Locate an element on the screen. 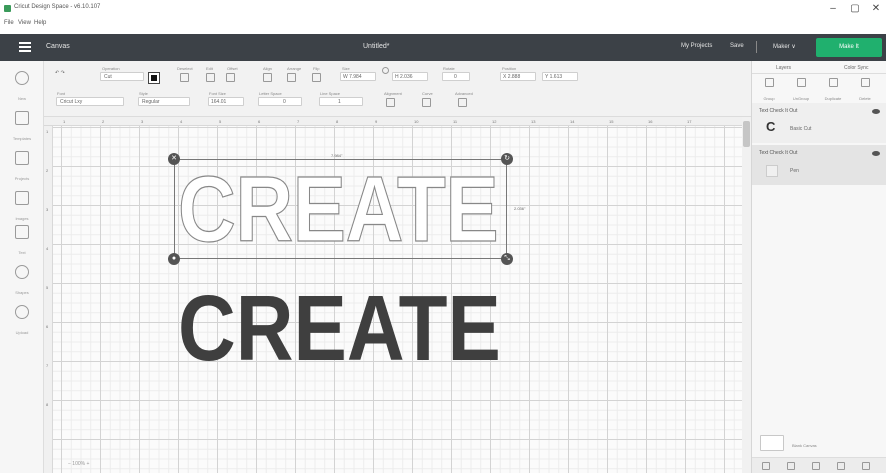 Image resolution: width=886 pixels, height=473 pixels. tool-label: Delete is located at coordinates (865, 98).